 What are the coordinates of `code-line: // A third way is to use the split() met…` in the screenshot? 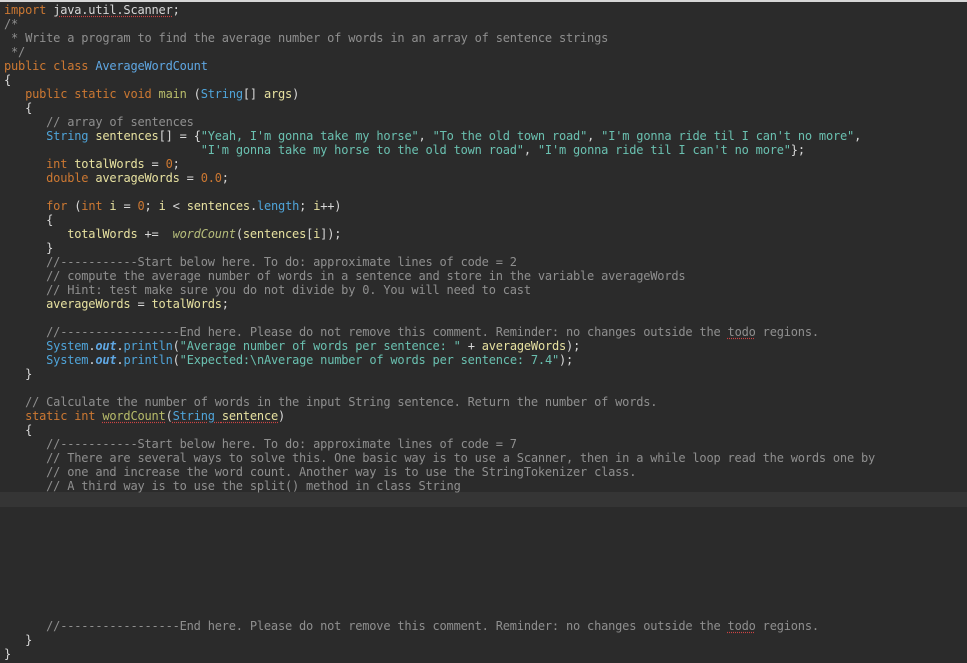 It's located at (232, 486).